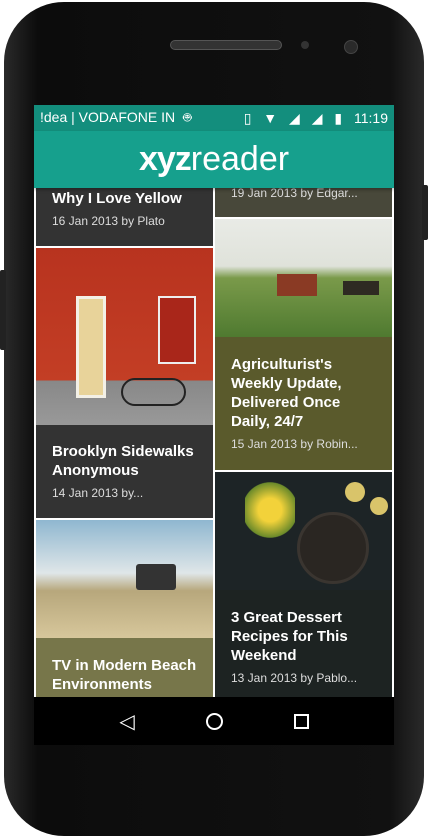 This screenshot has width=428, height=838. I want to click on app-logo: xyzreader, so click(214, 159).